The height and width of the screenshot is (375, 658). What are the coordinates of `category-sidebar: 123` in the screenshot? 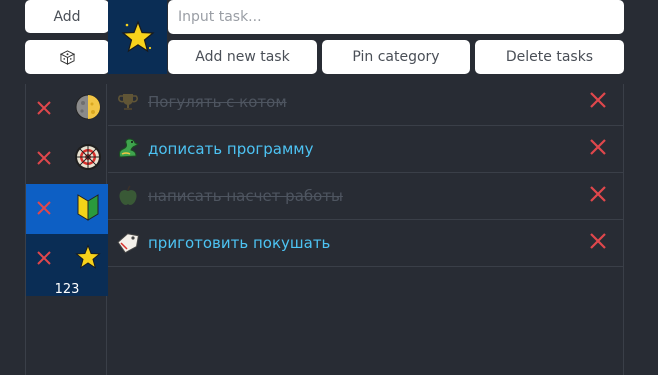 It's located at (66, 229).